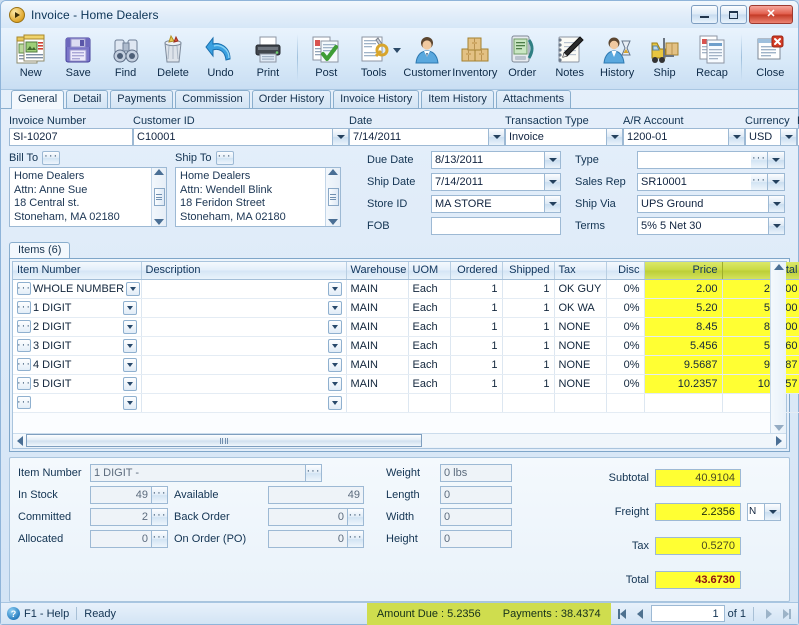  Describe the element at coordinates (120, 538) in the screenshot. I see `allocated-input: 0` at that location.